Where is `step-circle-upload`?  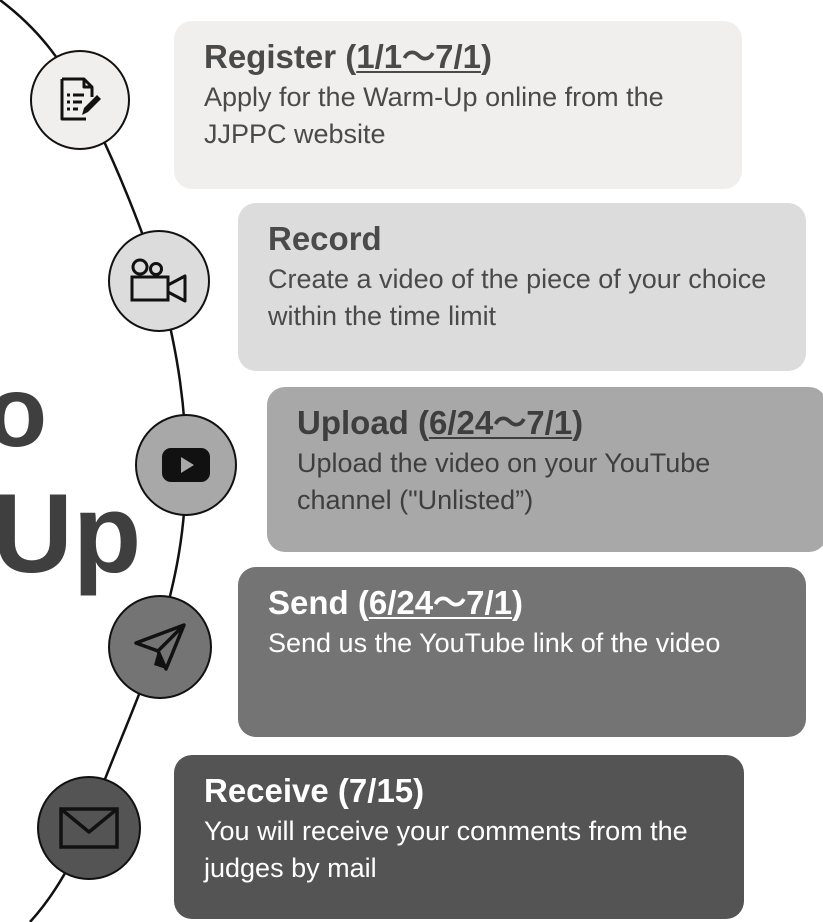 step-circle-upload is located at coordinates (186, 465).